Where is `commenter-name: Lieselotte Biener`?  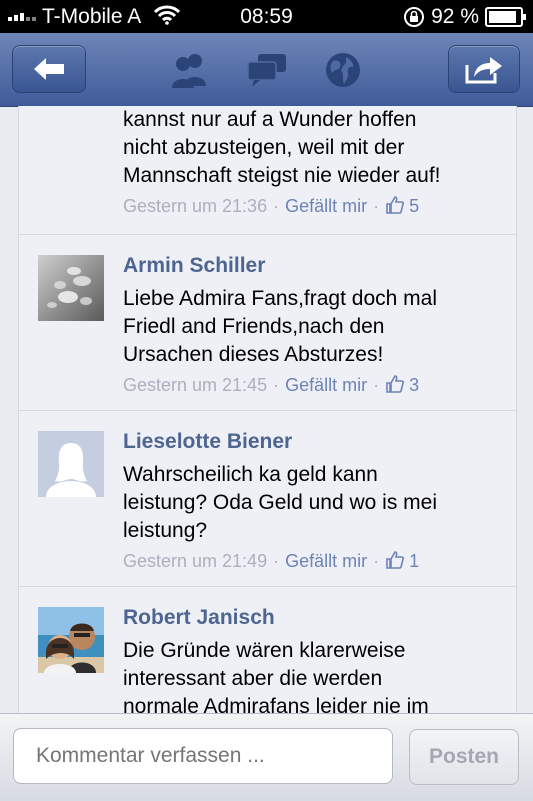 commenter-name: Lieselotte Biener is located at coordinates (309, 442).